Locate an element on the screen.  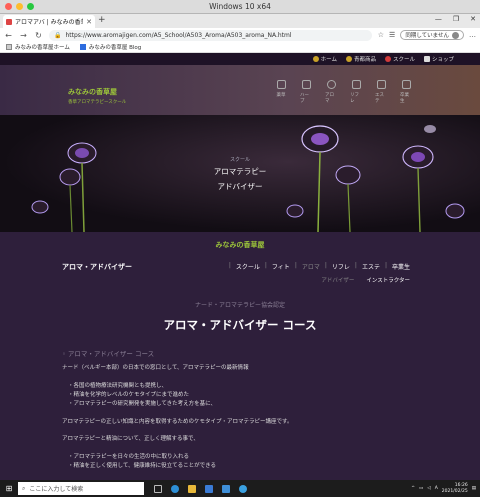
tab-close-icon: ✕ is located at coordinates (89, 22).